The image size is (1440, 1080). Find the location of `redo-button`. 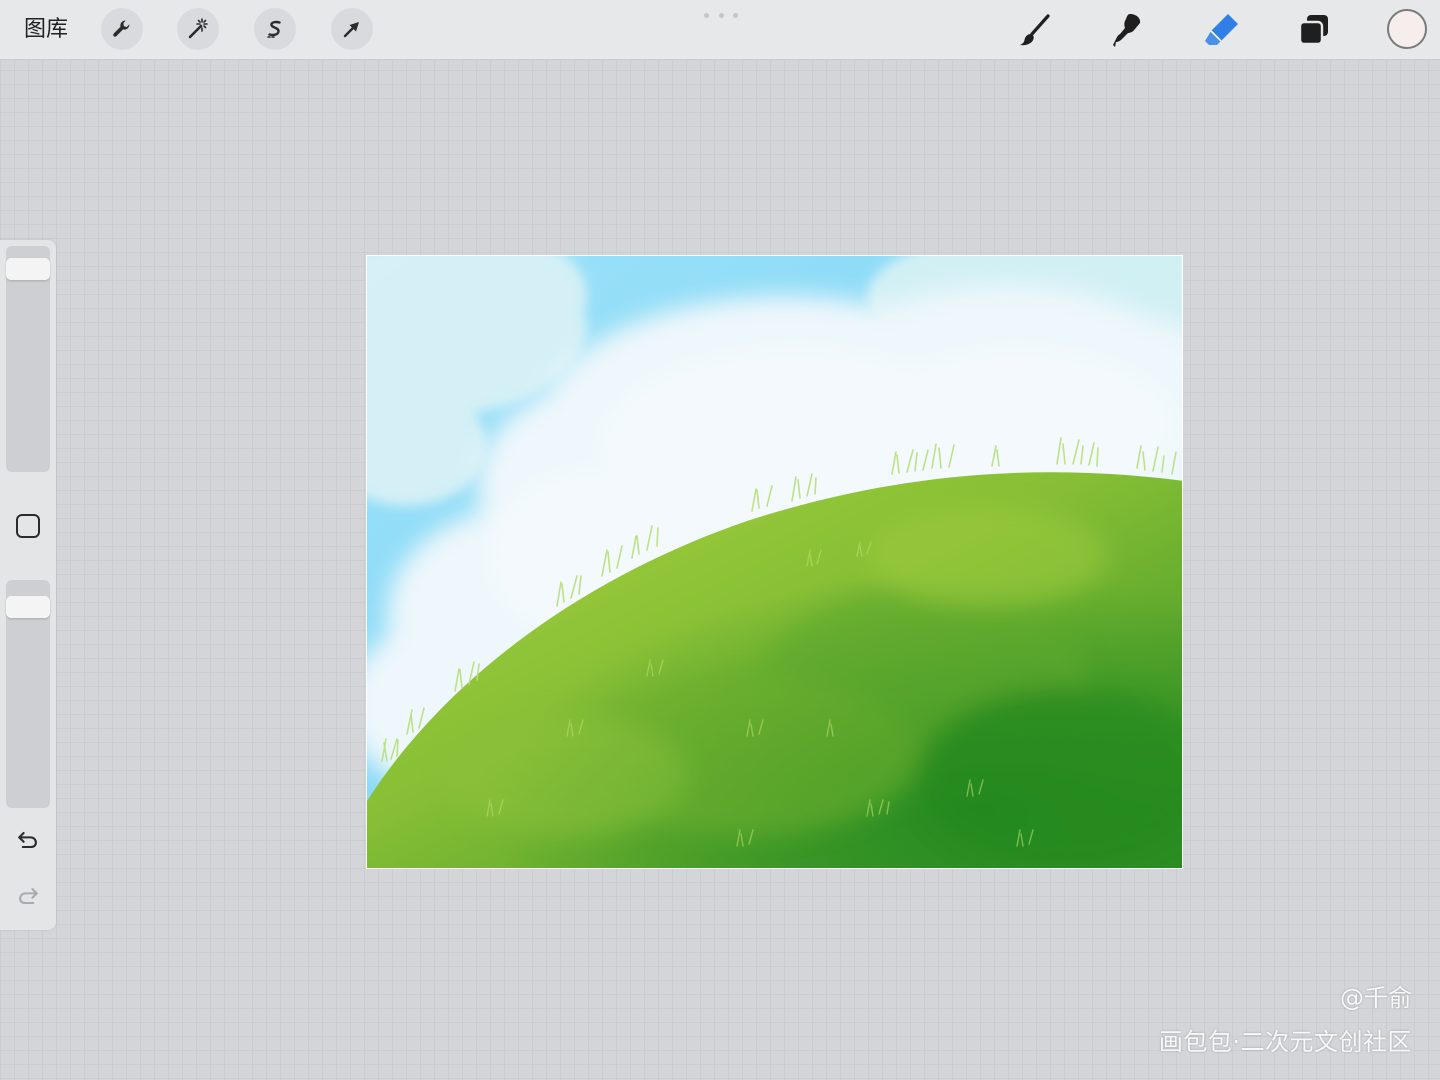

redo-button is located at coordinates (28, 896).